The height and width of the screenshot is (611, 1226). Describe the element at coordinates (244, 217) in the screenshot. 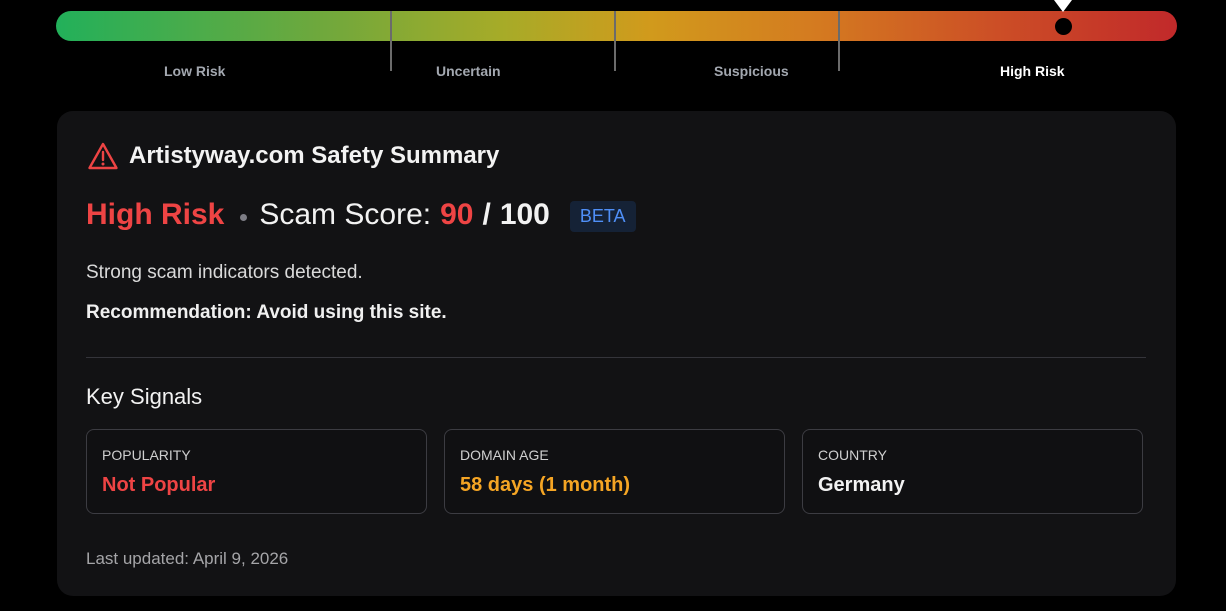

I see `bullet-separator` at that location.